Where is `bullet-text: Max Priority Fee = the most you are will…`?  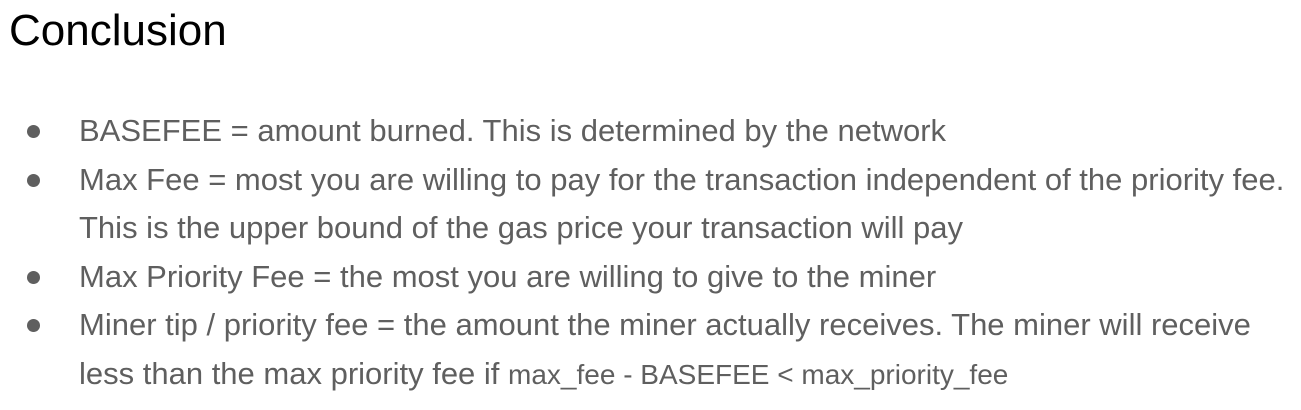 bullet-text: Max Priority Fee = the most you are will… is located at coordinates (508, 276).